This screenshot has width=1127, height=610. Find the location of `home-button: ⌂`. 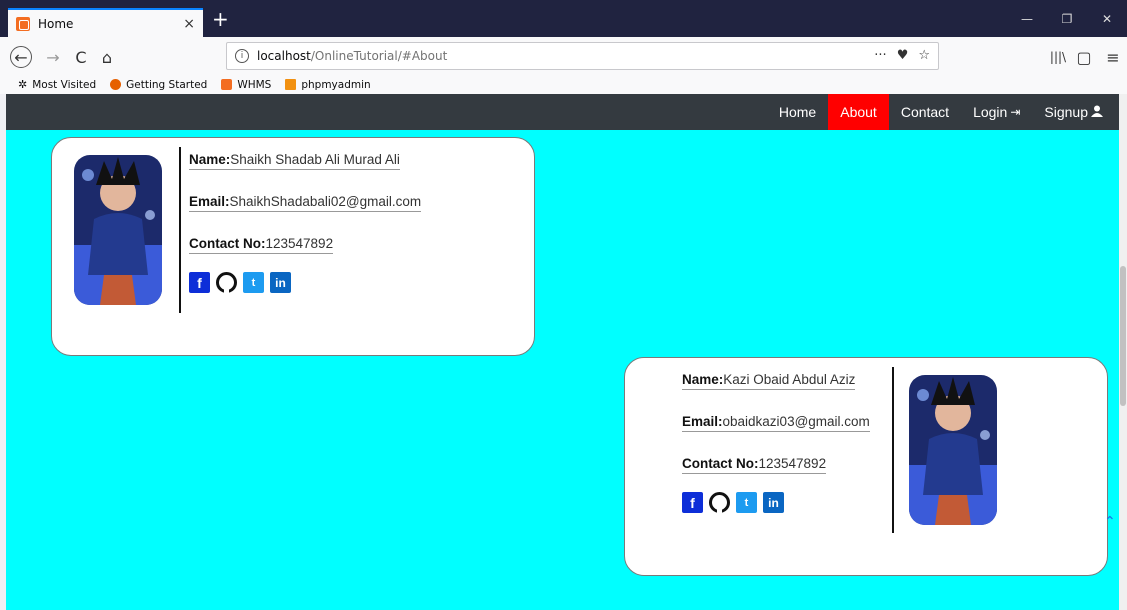

home-button: ⌂ is located at coordinates (107, 57).